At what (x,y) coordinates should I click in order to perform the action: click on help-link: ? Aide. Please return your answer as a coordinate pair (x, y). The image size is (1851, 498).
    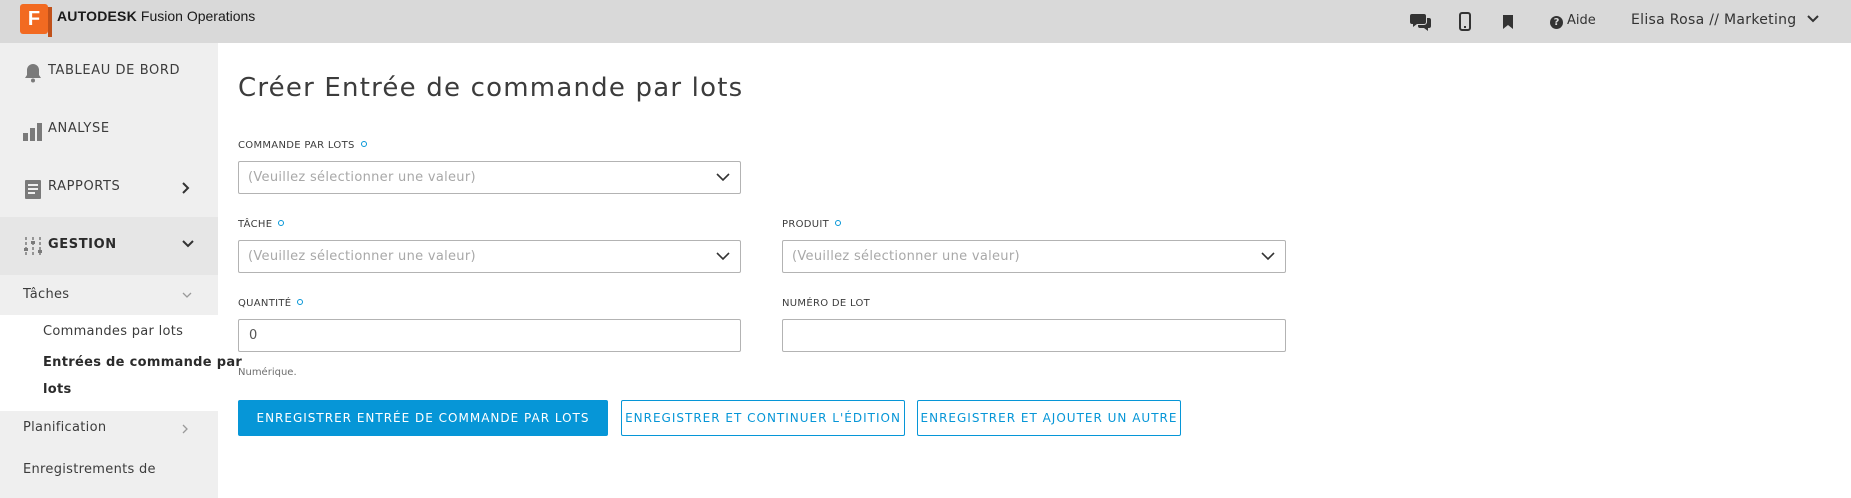
    Looking at the image, I should click on (1573, 21).